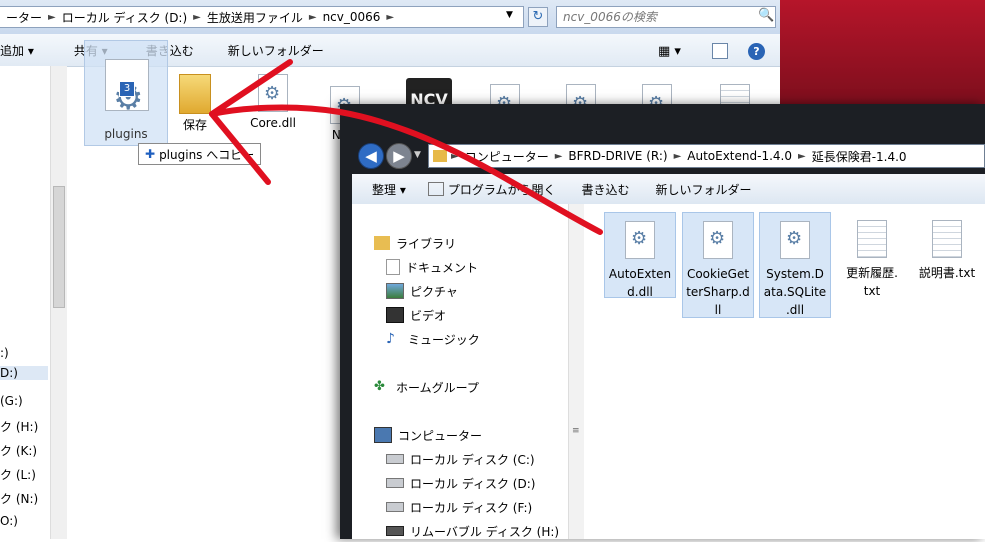 This screenshot has height=542, width=985. What do you see at coordinates (795, 265) in the screenshot?
I see `file-item-system-data-sqlite-dll: System.D ata.SQLite .dll` at bounding box center [795, 265].